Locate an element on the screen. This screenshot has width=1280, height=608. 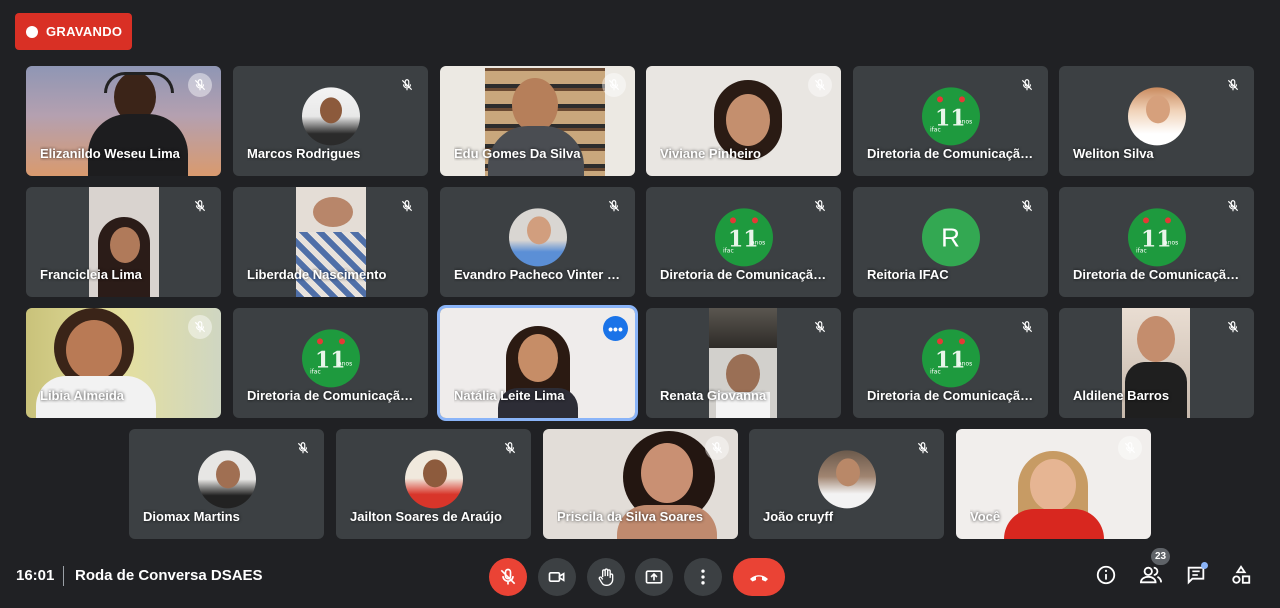
raise-hand-button is located at coordinates (606, 577).